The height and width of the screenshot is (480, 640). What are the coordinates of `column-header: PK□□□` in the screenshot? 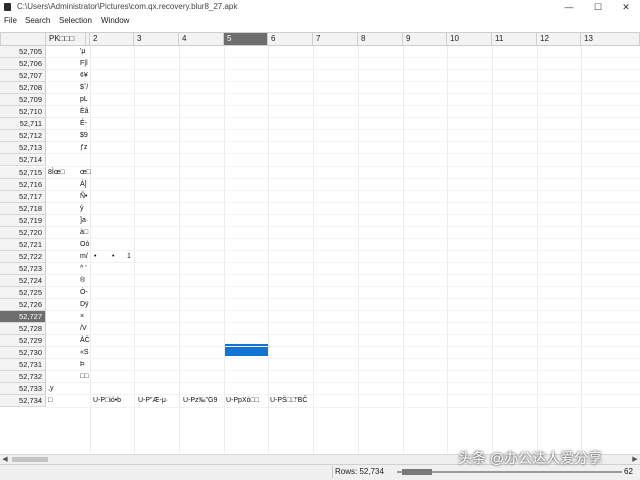 It's located at (66, 39).